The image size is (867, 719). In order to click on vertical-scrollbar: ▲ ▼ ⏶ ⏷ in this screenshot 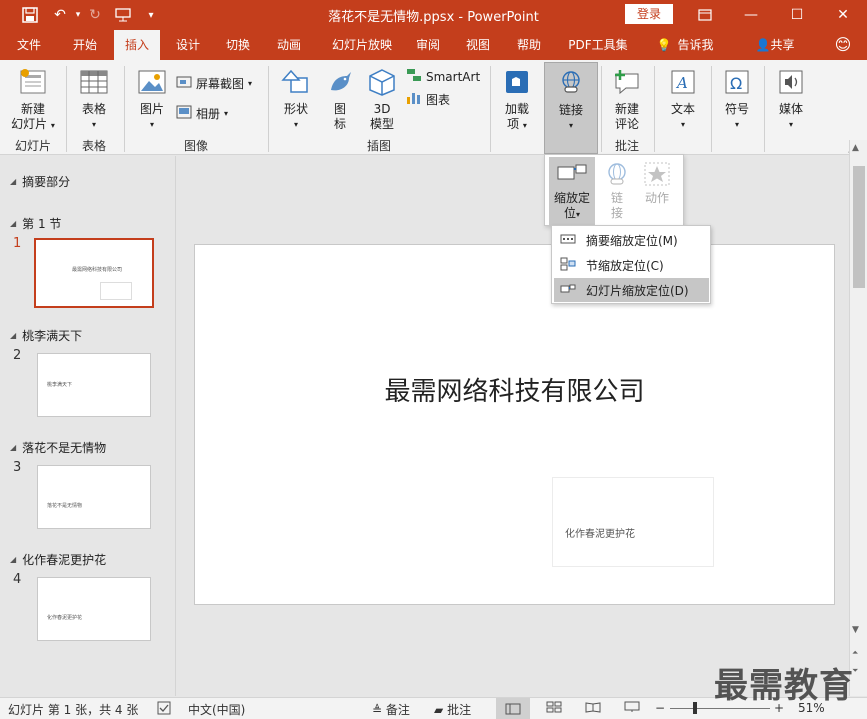, I will do `click(858, 418)`.